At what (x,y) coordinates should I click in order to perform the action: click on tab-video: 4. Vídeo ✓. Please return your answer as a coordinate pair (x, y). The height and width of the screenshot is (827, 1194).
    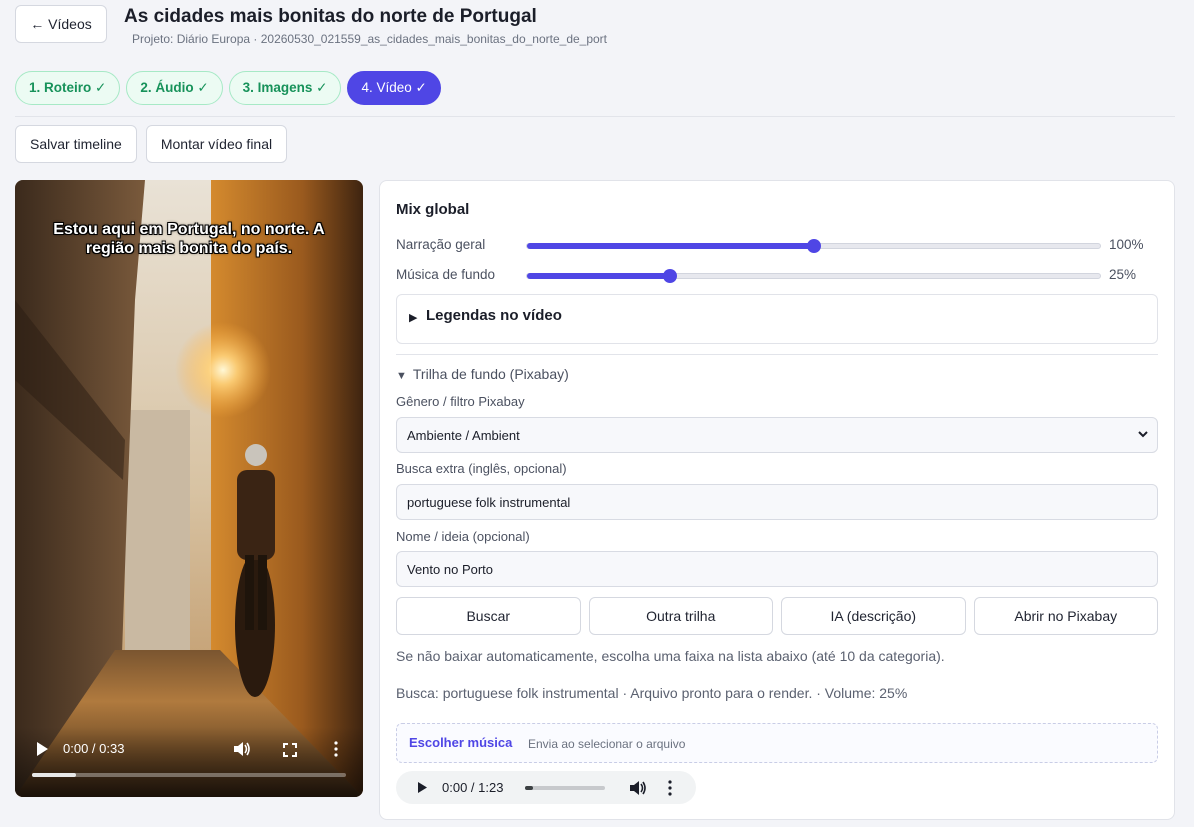
    Looking at the image, I should click on (394, 88).